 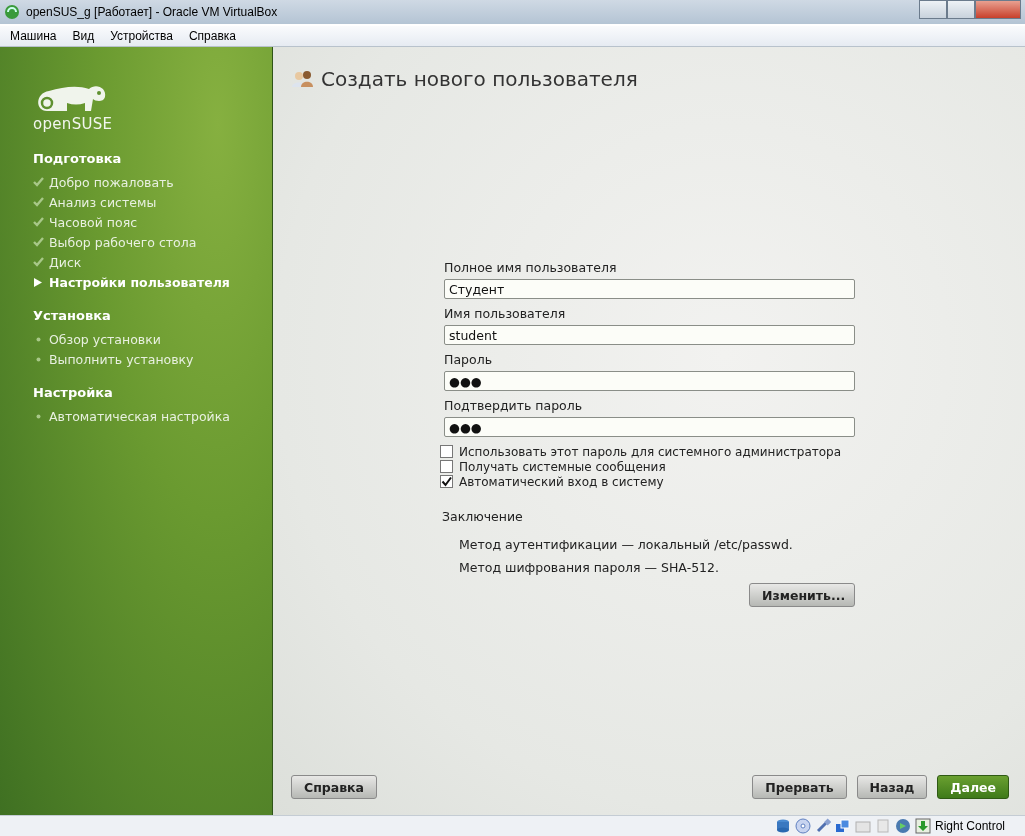 I want to click on hard-disk-icon, so click(x=782, y=826).